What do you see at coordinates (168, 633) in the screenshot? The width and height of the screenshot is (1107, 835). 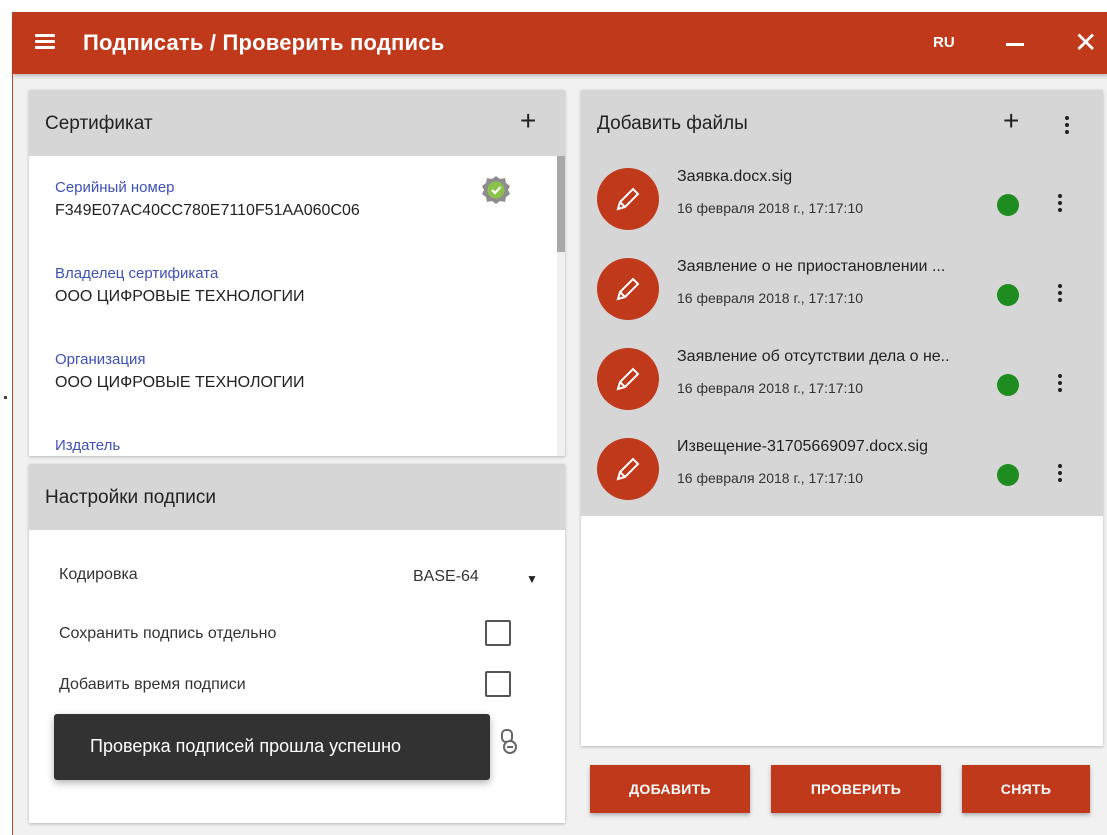 I see `save-detached-label: Сохранить подпись отдельно` at bounding box center [168, 633].